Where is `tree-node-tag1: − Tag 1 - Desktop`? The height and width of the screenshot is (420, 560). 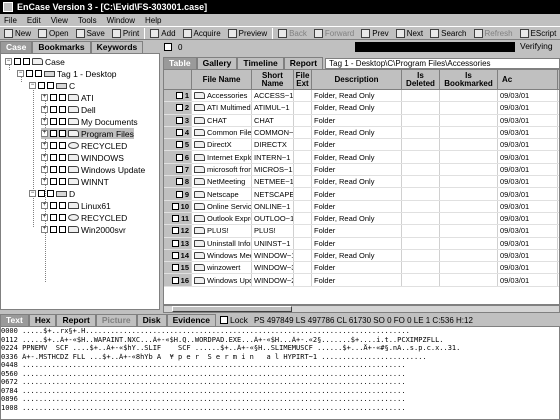 tree-node-tag1: − Tag 1 - Desktop is located at coordinates (67, 73).